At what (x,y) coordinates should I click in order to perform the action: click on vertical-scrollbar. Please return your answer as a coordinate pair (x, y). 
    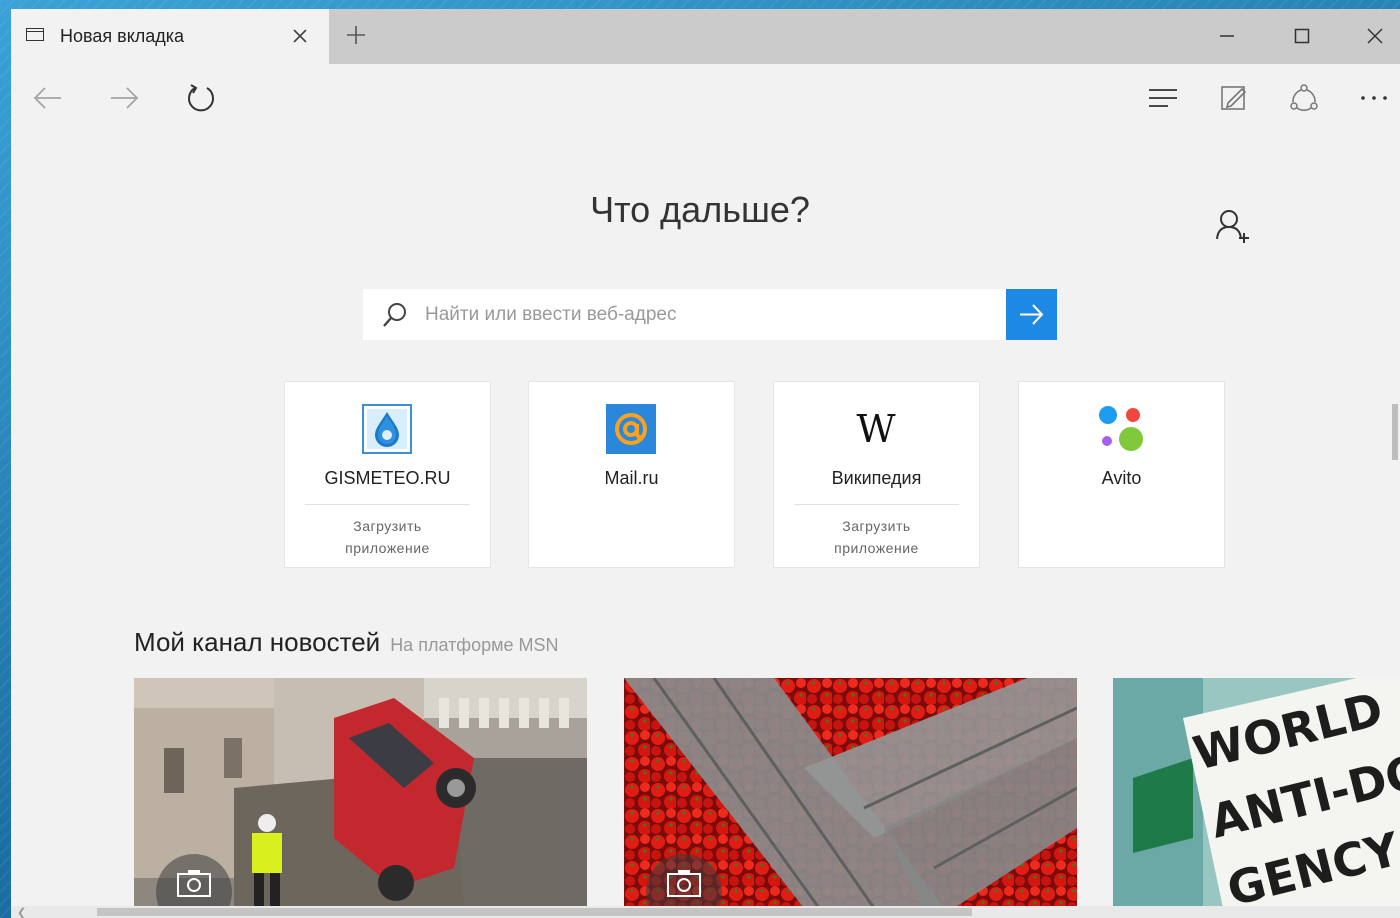
    Looking at the image, I should click on (1395, 634).